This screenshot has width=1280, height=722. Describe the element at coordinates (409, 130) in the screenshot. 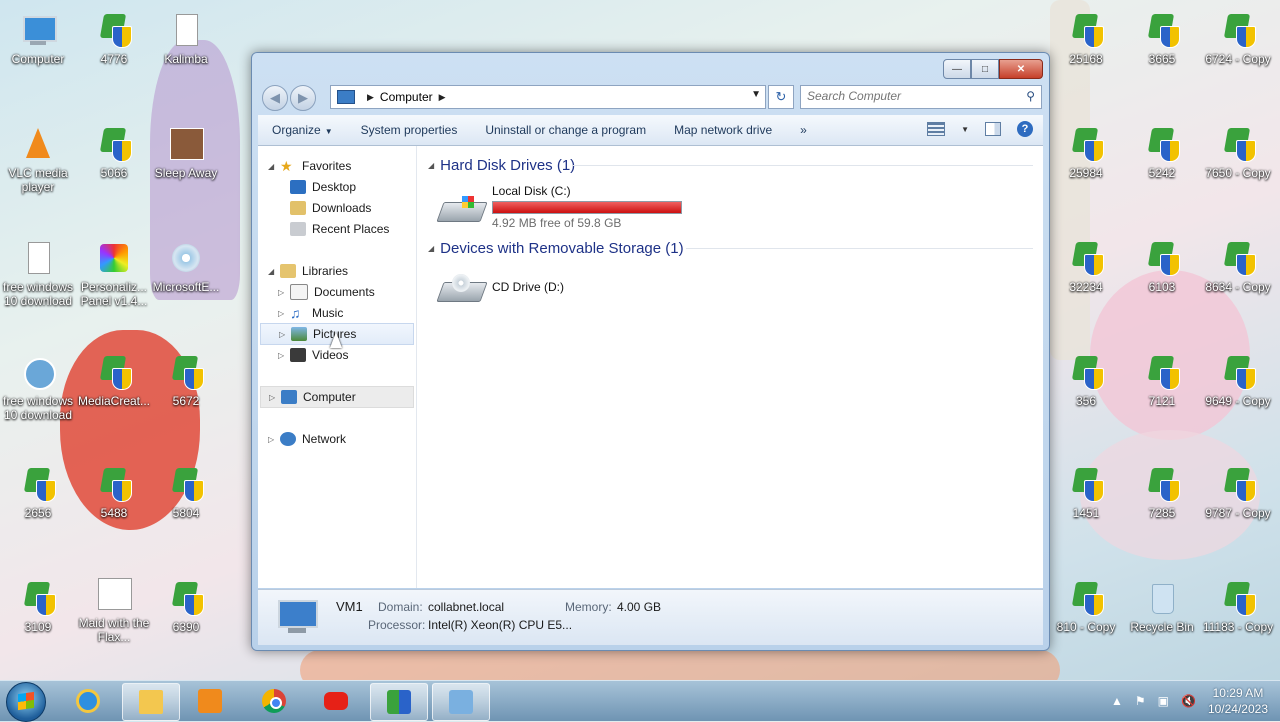

I see `system-properties-button: System properties` at that location.